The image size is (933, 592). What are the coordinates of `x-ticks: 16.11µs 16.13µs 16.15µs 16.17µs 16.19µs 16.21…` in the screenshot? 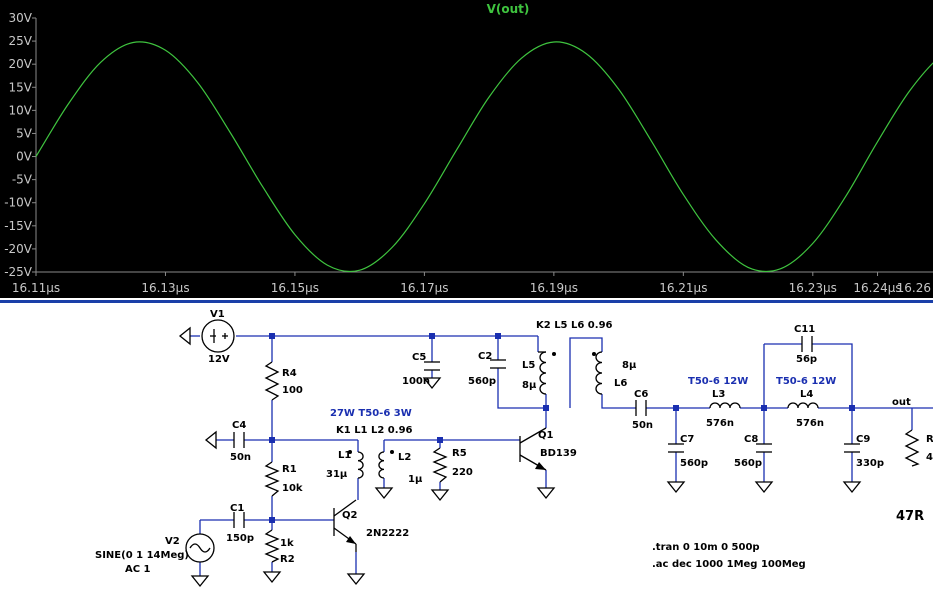 It's located at (471, 283).